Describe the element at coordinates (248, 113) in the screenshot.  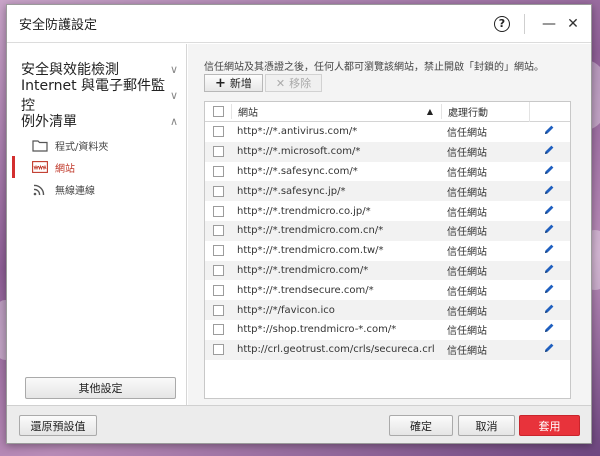
I see `column-header-site-label: 網站` at that location.